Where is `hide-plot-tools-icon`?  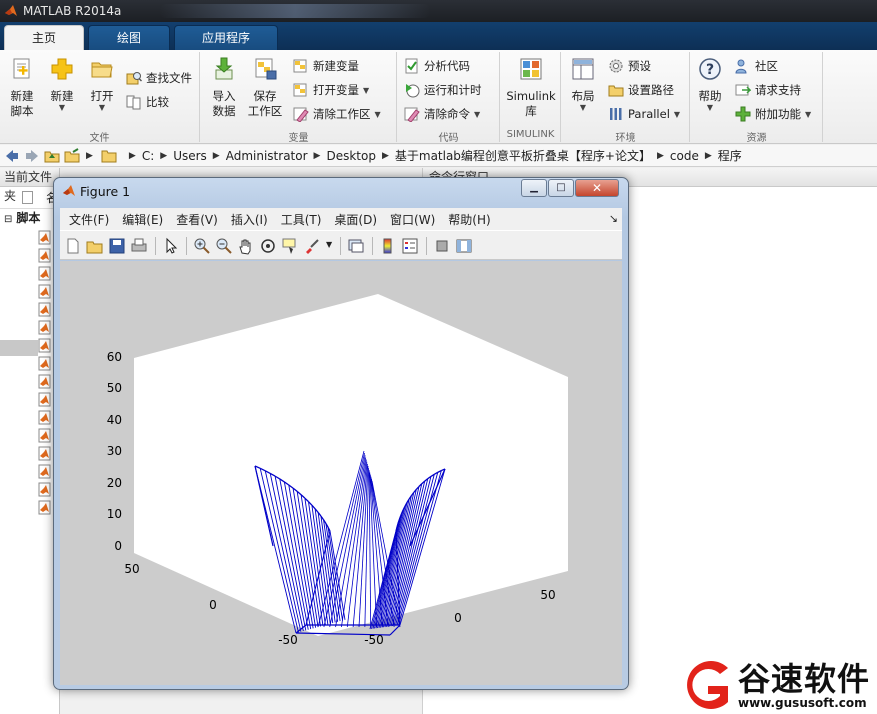 hide-plot-tools-icon is located at coordinates (442, 246).